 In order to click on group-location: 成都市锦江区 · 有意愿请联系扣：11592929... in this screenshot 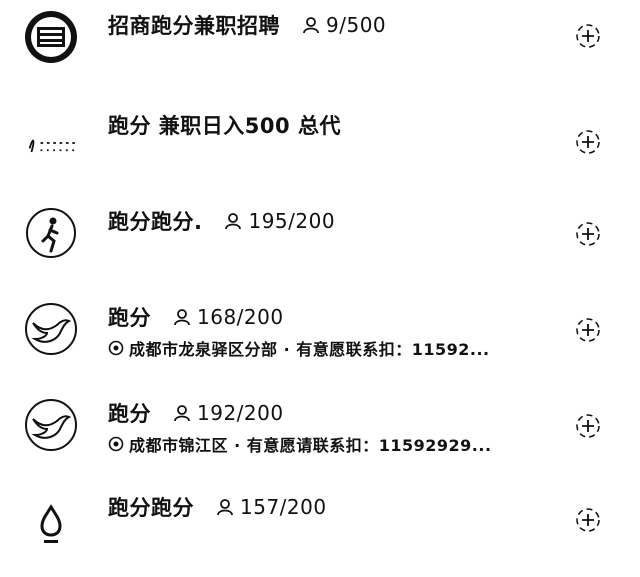, I will do `click(310, 445)`.